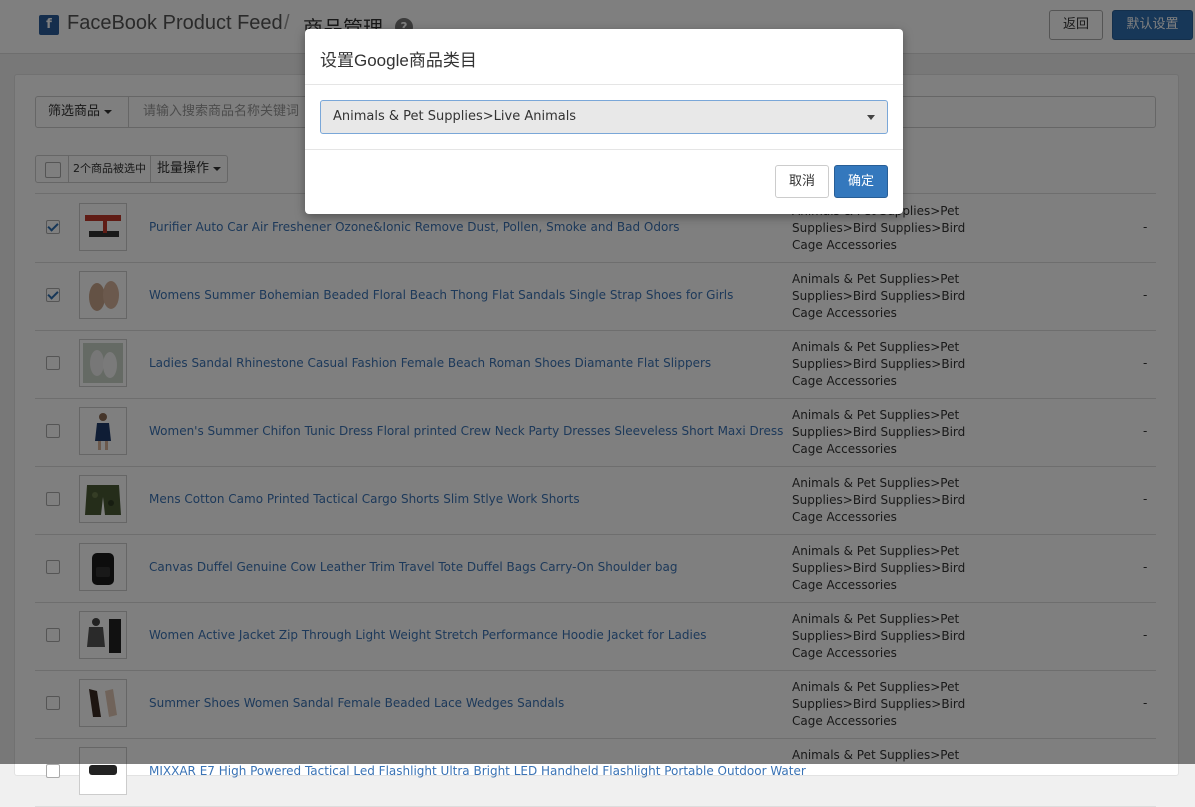 This screenshot has width=1195, height=807. I want to click on confirm-button: 确定, so click(861, 181).